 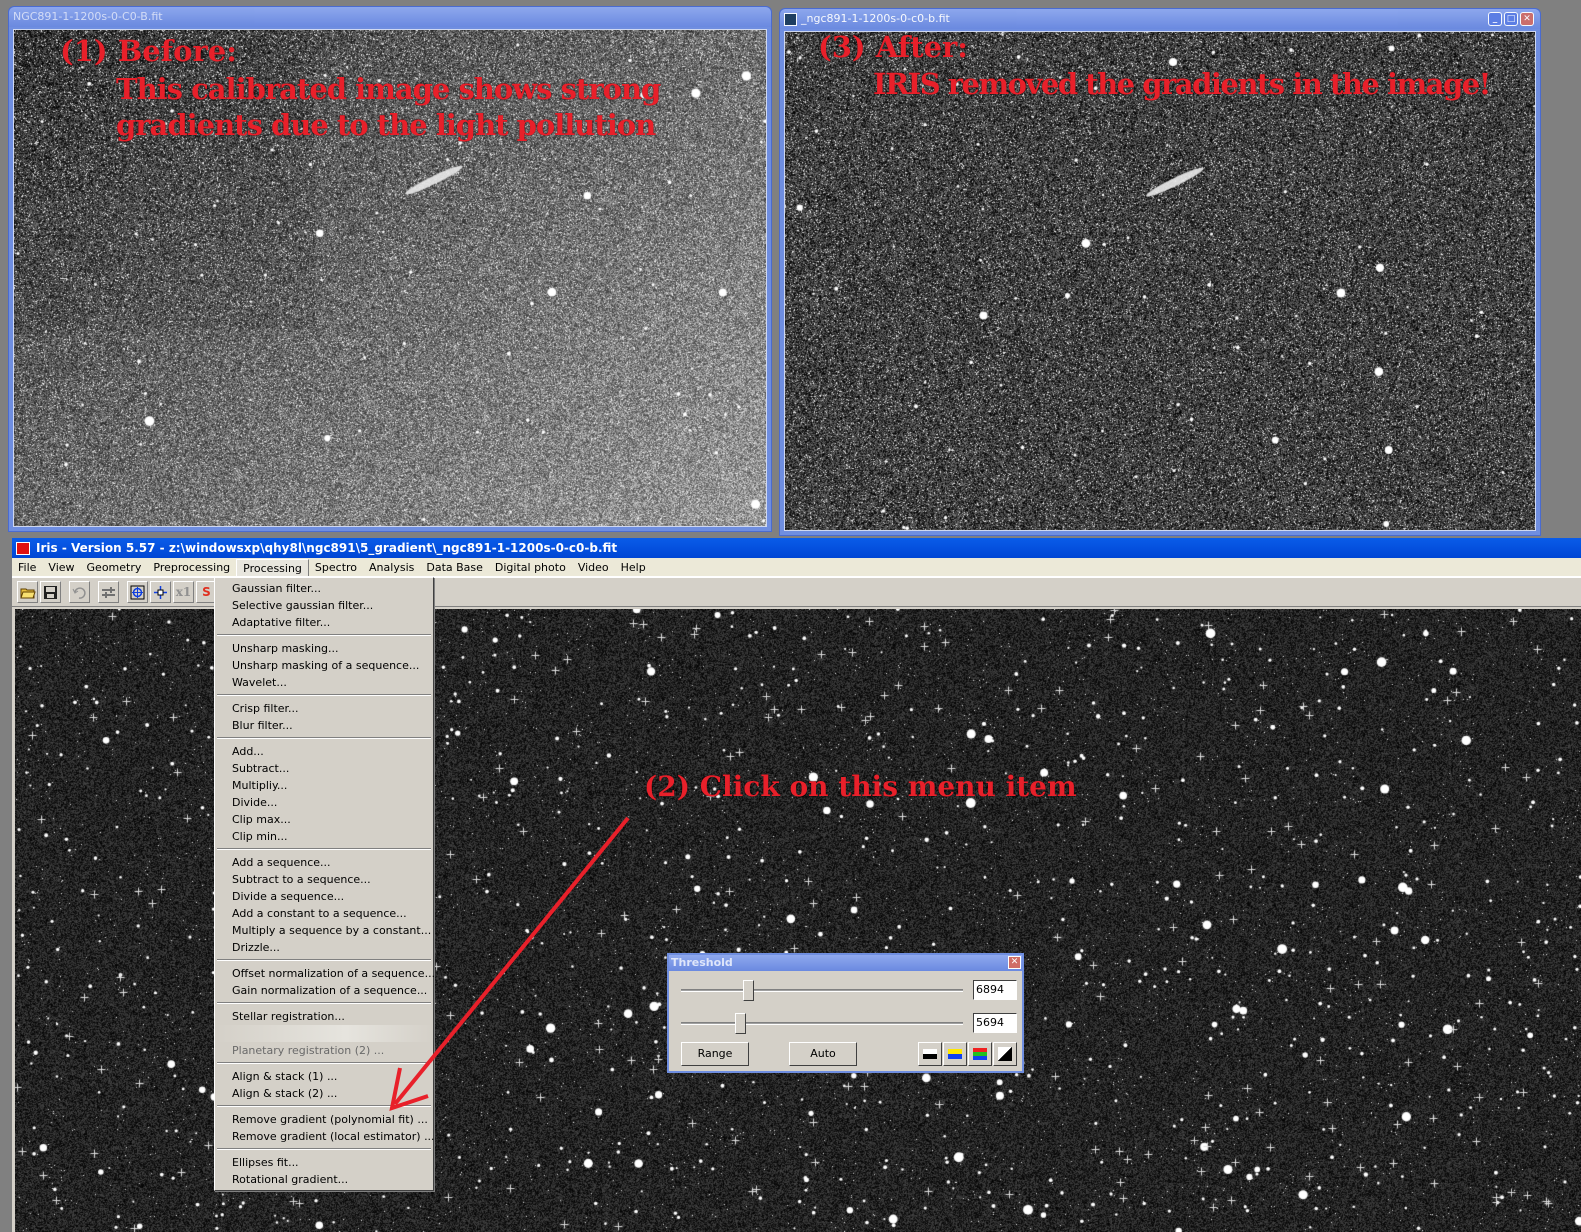 I want to click on open-folder-icon, so click(x=27, y=593).